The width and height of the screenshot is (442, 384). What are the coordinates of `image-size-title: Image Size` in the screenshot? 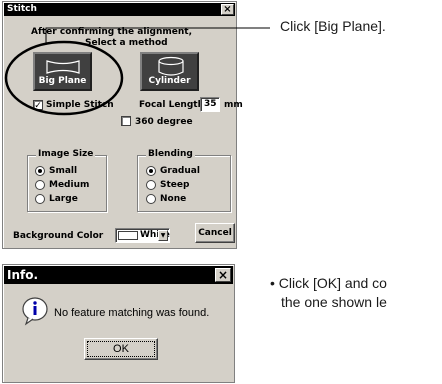 It's located at (66, 154).